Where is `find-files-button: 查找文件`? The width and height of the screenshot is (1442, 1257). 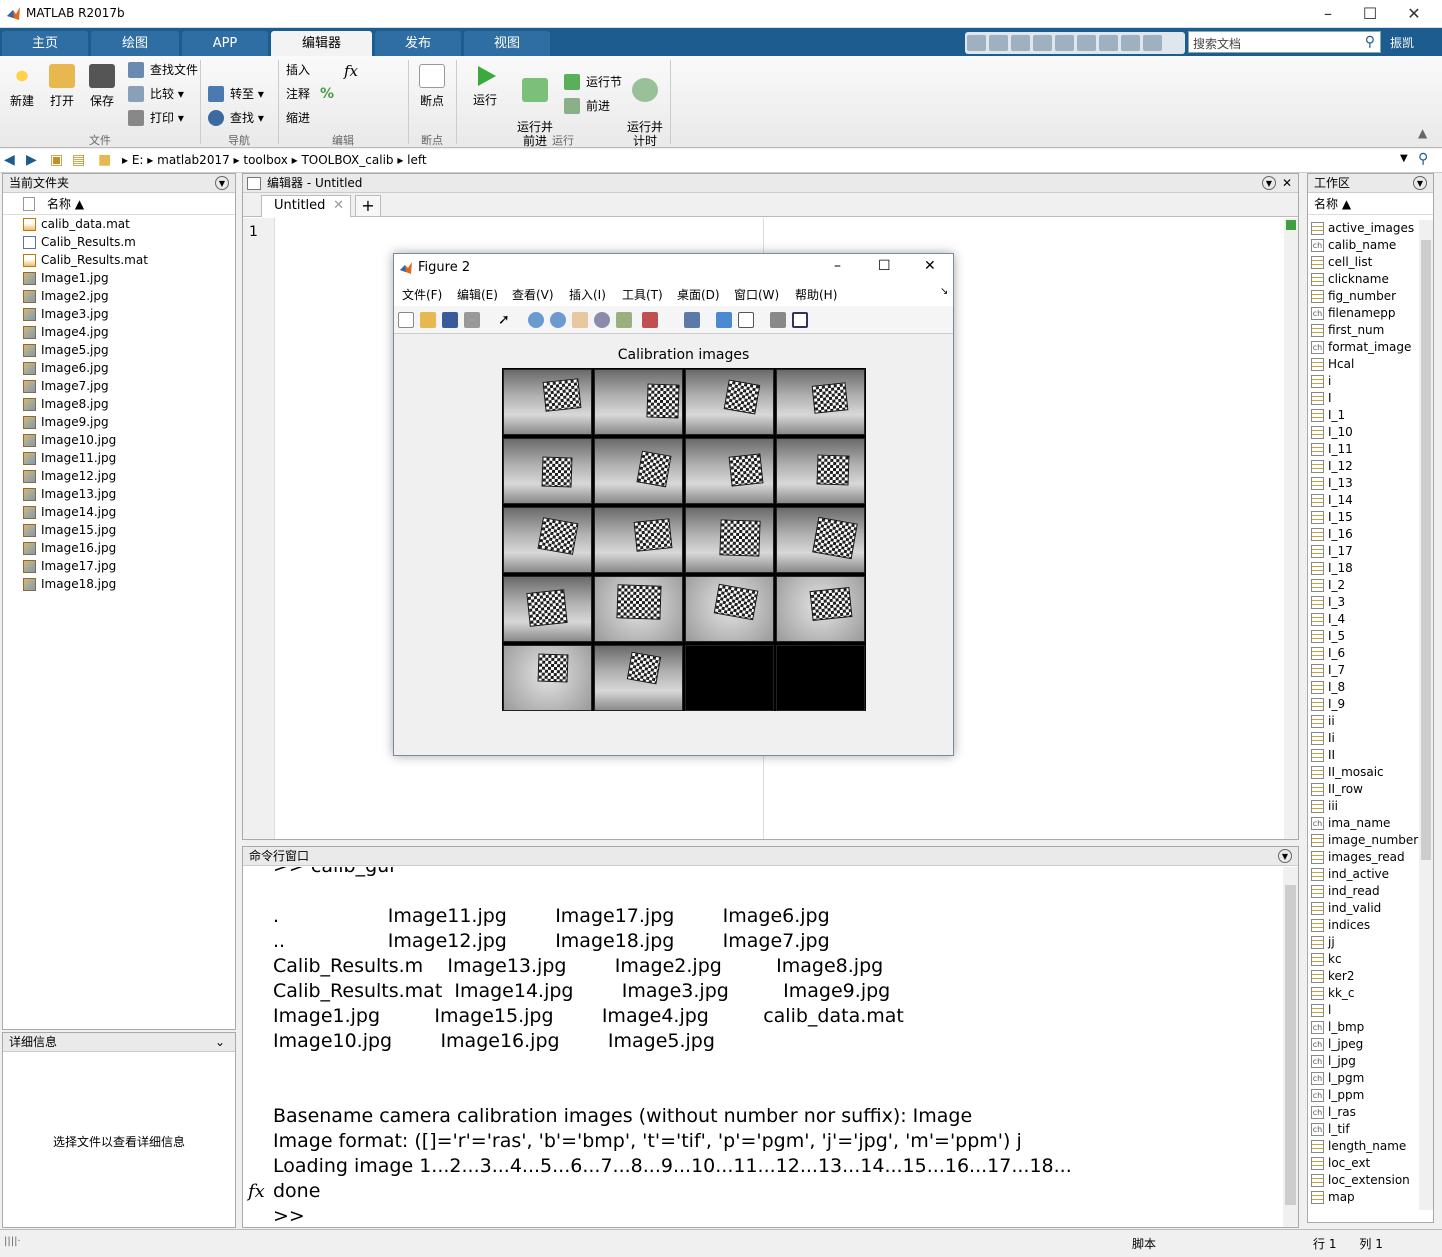
find-files-button: 查找文件 is located at coordinates (163, 70).